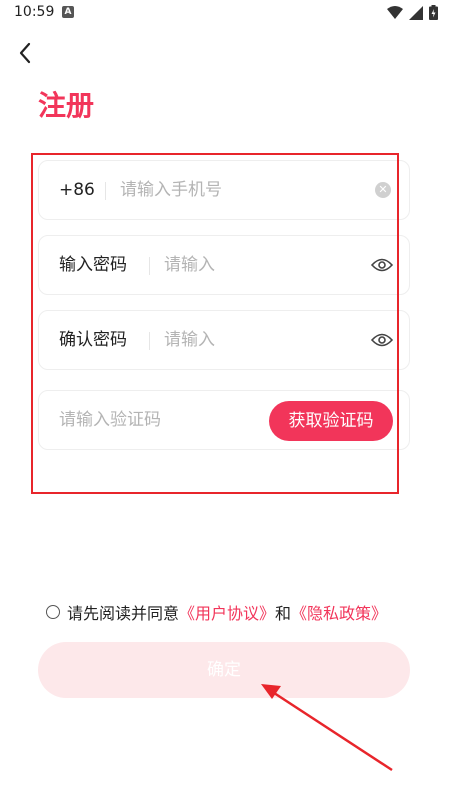 This screenshot has width=450, height=800. Describe the element at coordinates (110, 420) in the screenshot. I see `verification-code-input: 请输入验证码` at that location.